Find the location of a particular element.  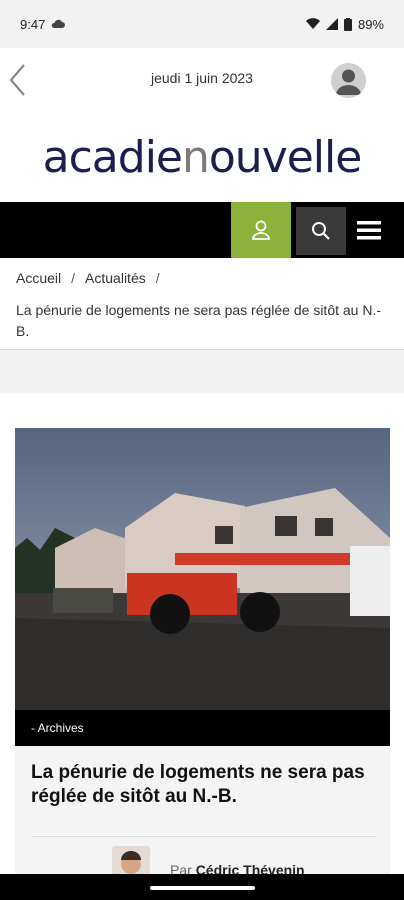

wifi-icon is located at coordinates (312, 23).